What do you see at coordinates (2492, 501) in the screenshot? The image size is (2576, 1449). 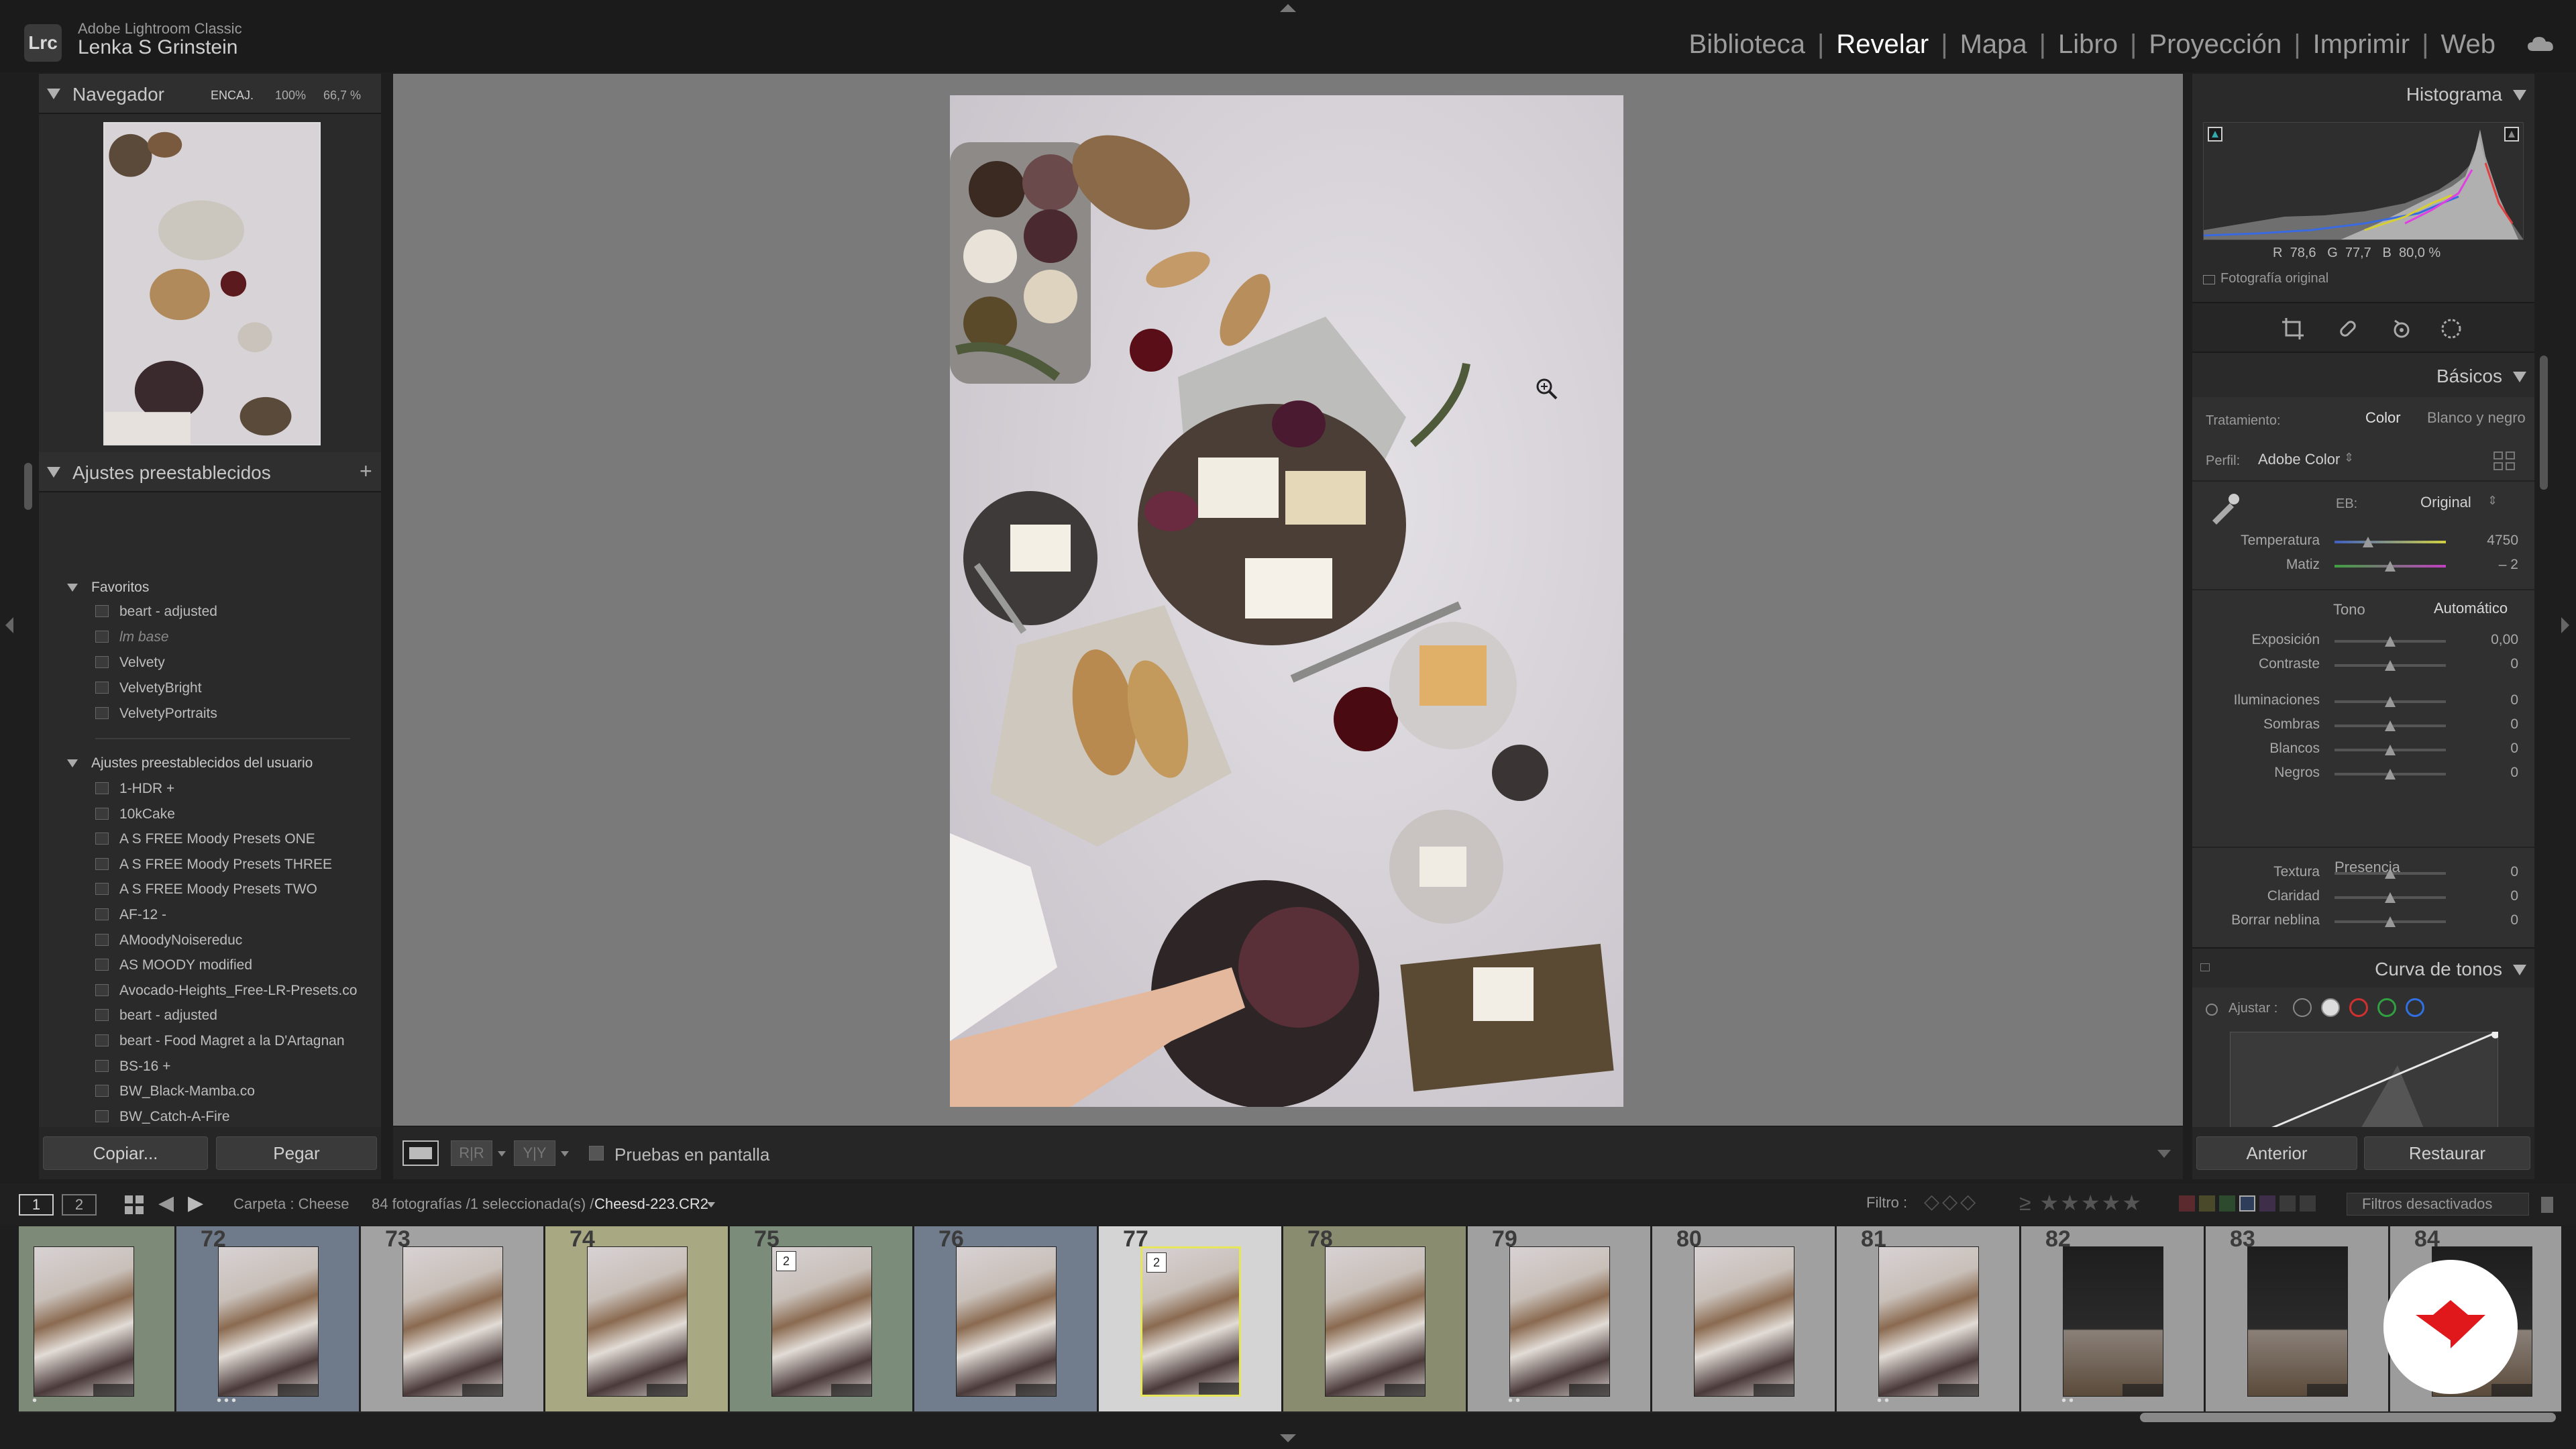 I see `wb-dropdown-icon: ⇕` at bounding box center [2492, 501].